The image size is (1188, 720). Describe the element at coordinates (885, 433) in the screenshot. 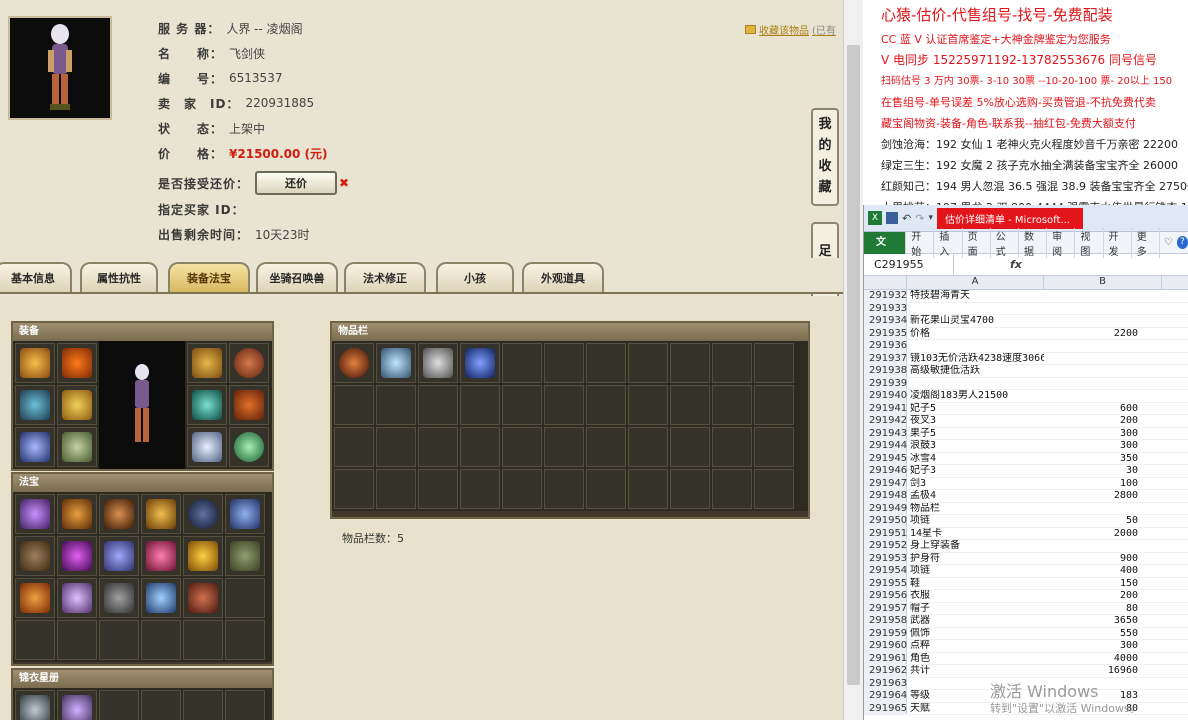

I see `row-number: 291943` at that location.